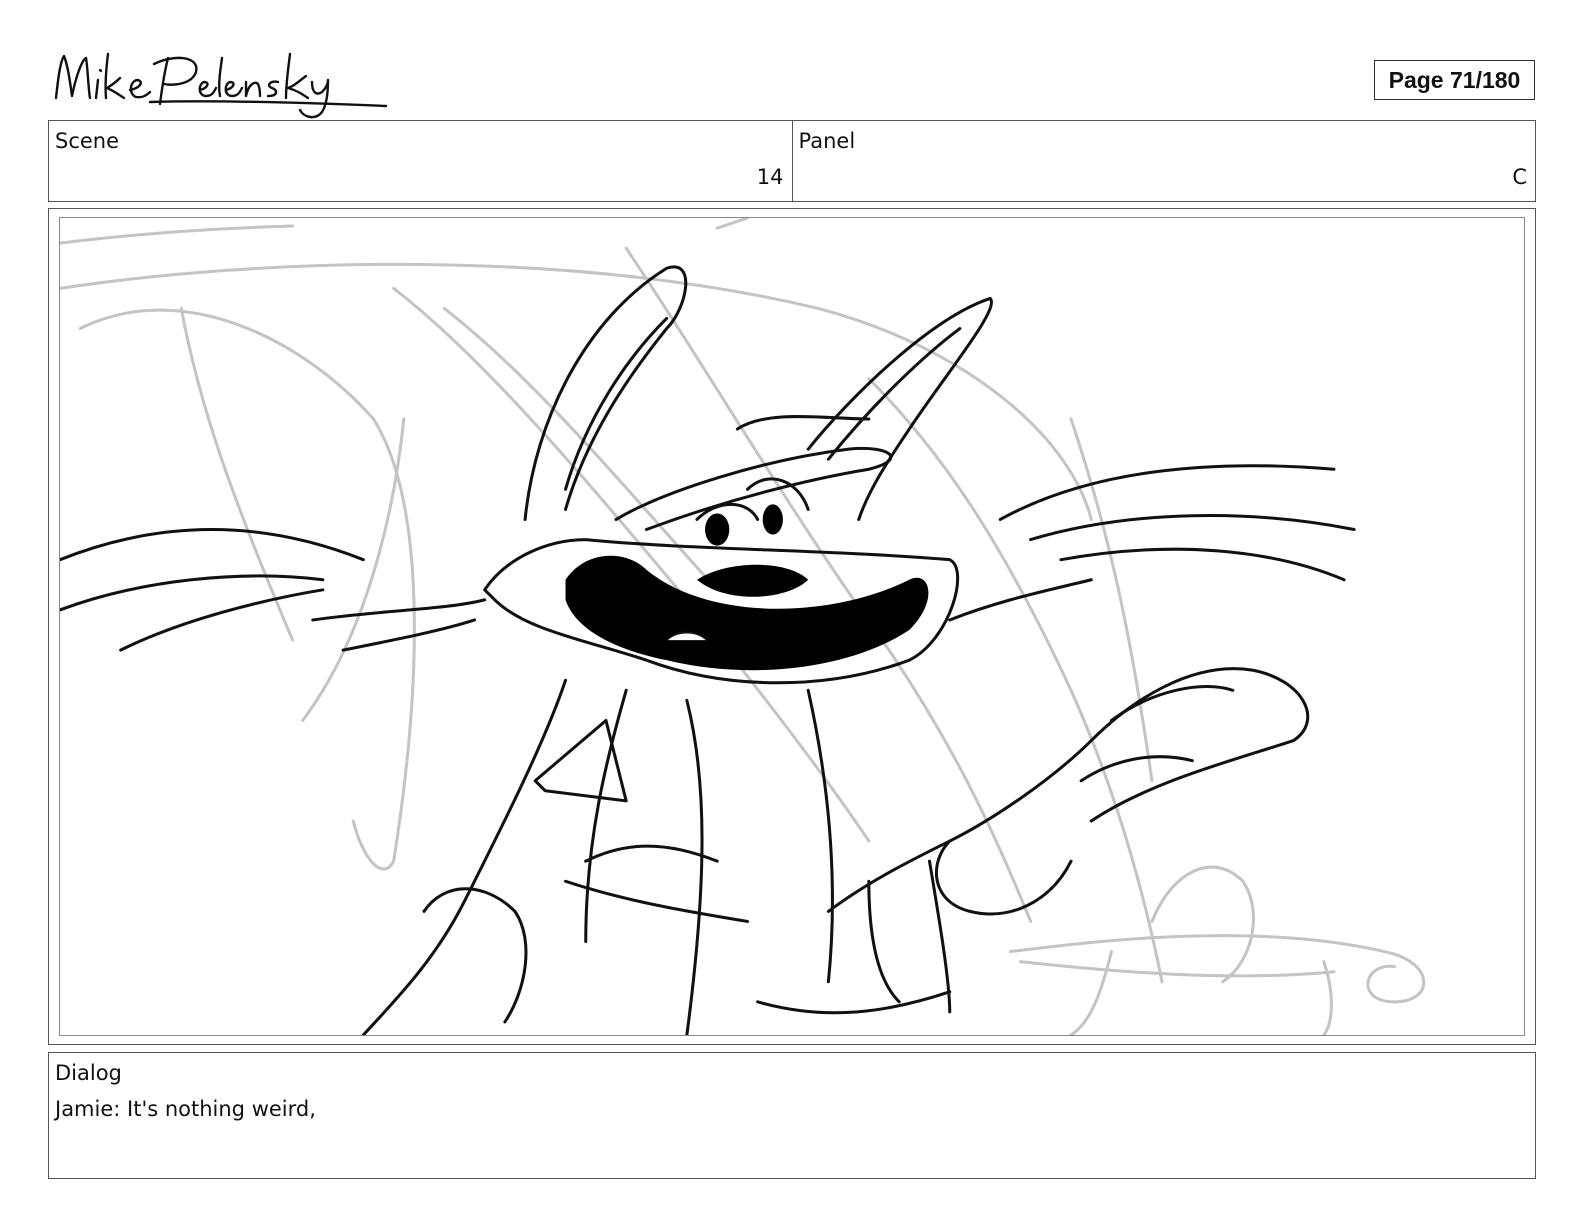 This screenshot has width=1584, height=1224. I want to click on panel-label: Panel, so click(827, 141).